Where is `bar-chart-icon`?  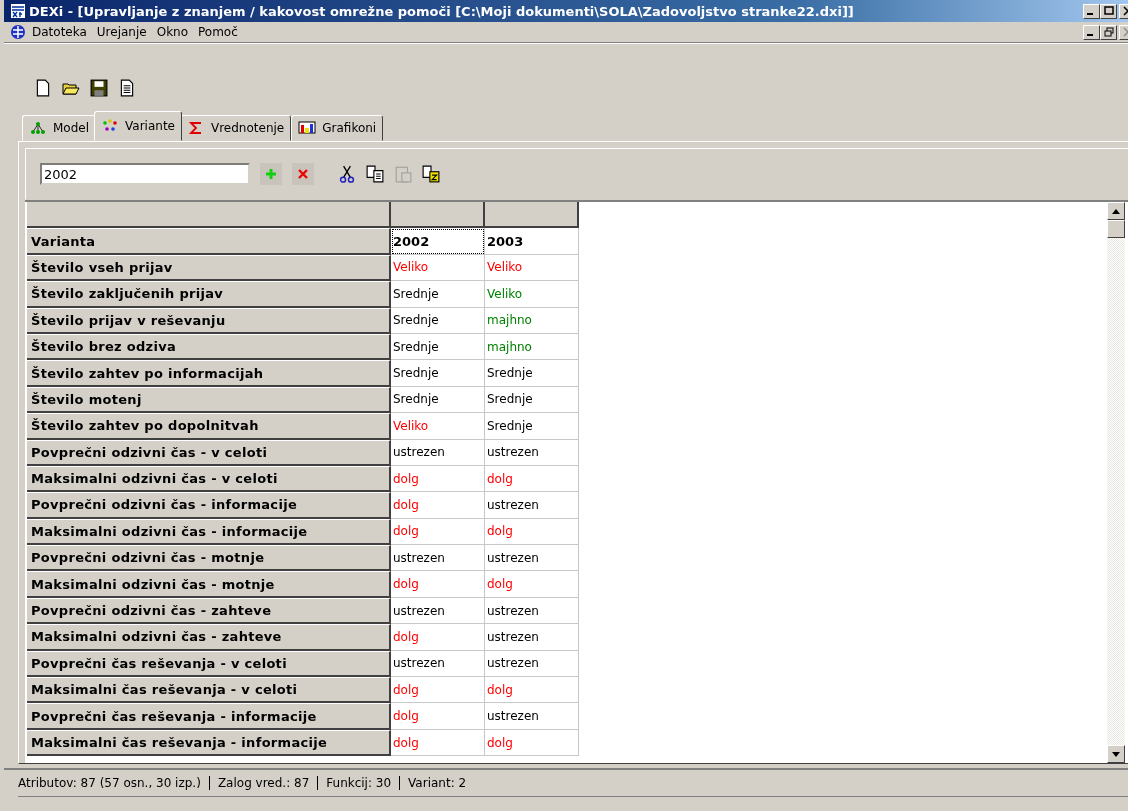
bar-chart-icon is located at coordinates (307, 128).